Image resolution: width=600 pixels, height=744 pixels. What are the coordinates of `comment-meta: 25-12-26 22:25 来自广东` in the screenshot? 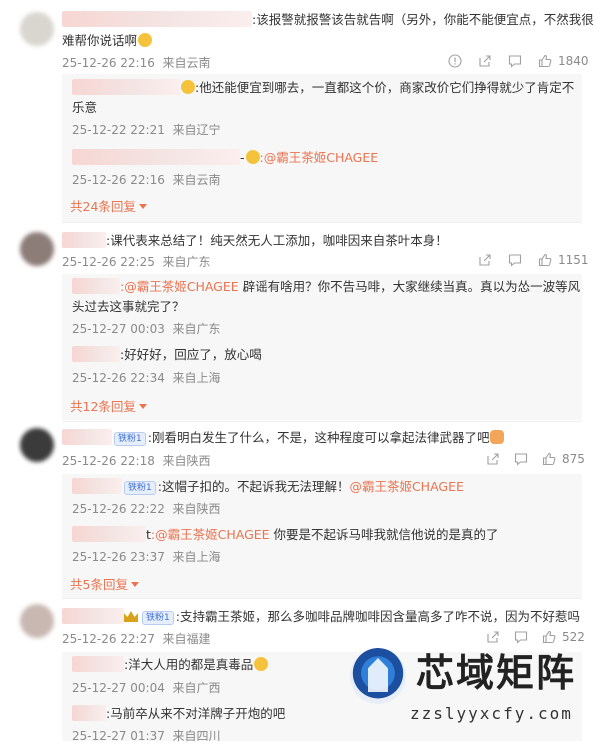 It's located at (136, 262).